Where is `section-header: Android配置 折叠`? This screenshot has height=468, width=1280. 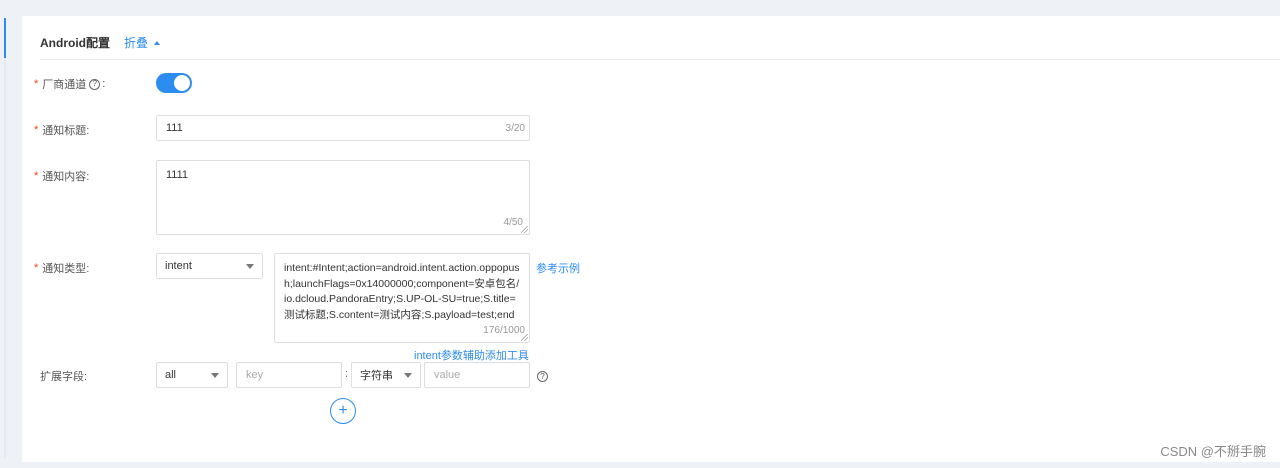 section-header: Android配置 折叠 is located at coordinates (660, 43).